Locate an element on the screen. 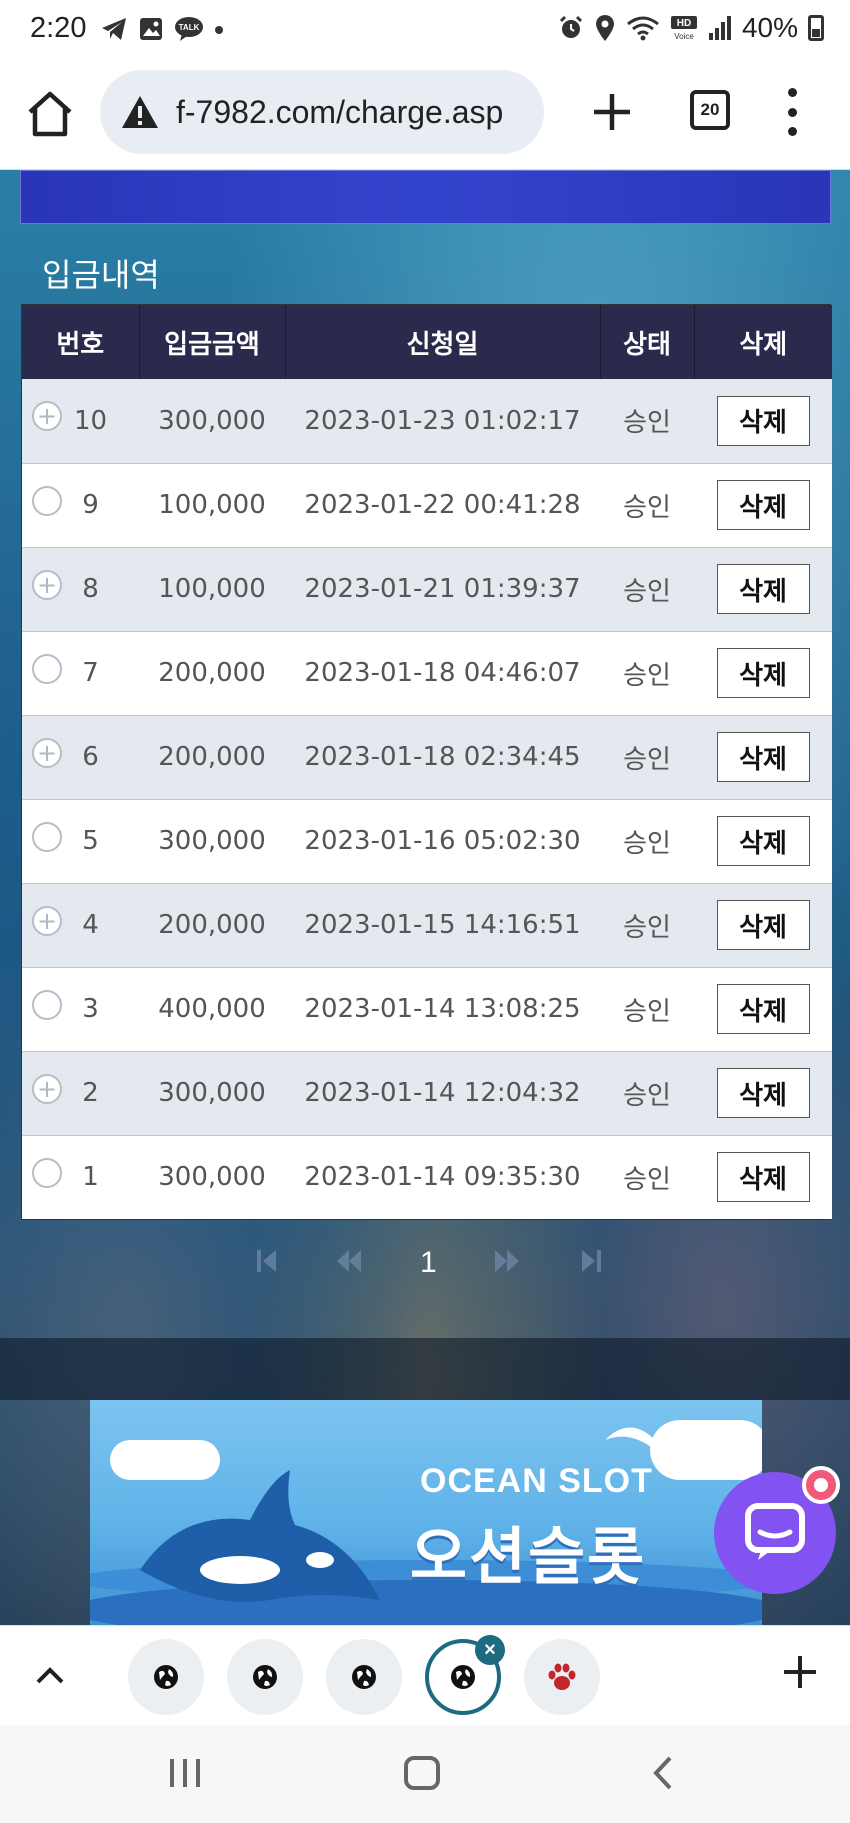 The width and height of the screenshot is (850, 1823). last-page-icon is located at coordinates (591, 1261).